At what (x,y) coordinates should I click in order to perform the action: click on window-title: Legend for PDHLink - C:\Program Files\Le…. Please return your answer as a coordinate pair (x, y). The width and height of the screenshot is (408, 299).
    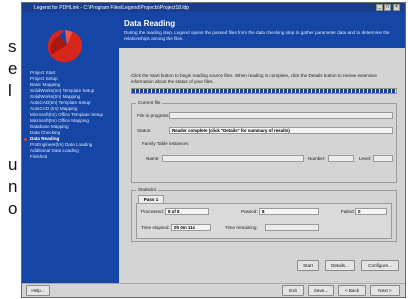
    Looking at the image, I should click on (112, 7).